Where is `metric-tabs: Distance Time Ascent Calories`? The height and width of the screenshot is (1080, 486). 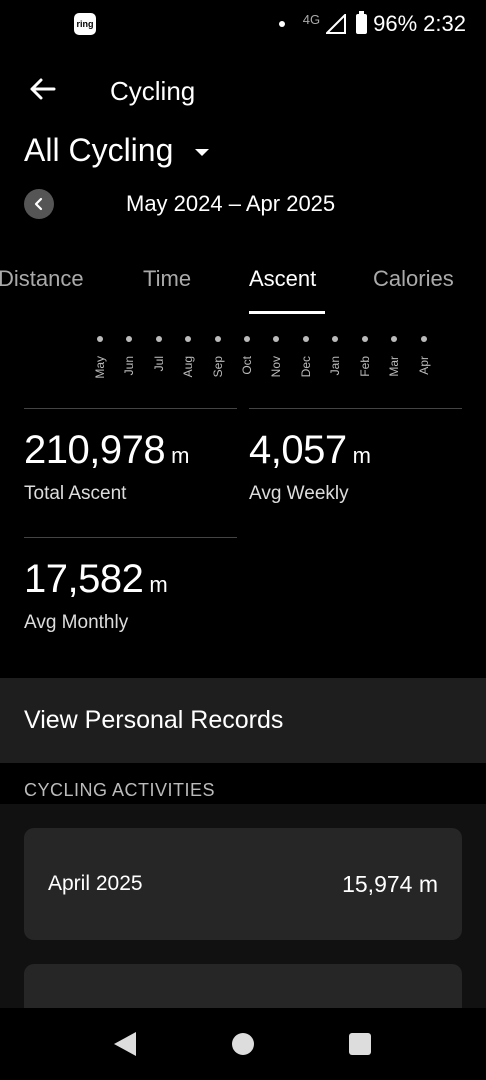
metric-tabs: Distance Time Ascent Calories is located at coordinates (243, 292).